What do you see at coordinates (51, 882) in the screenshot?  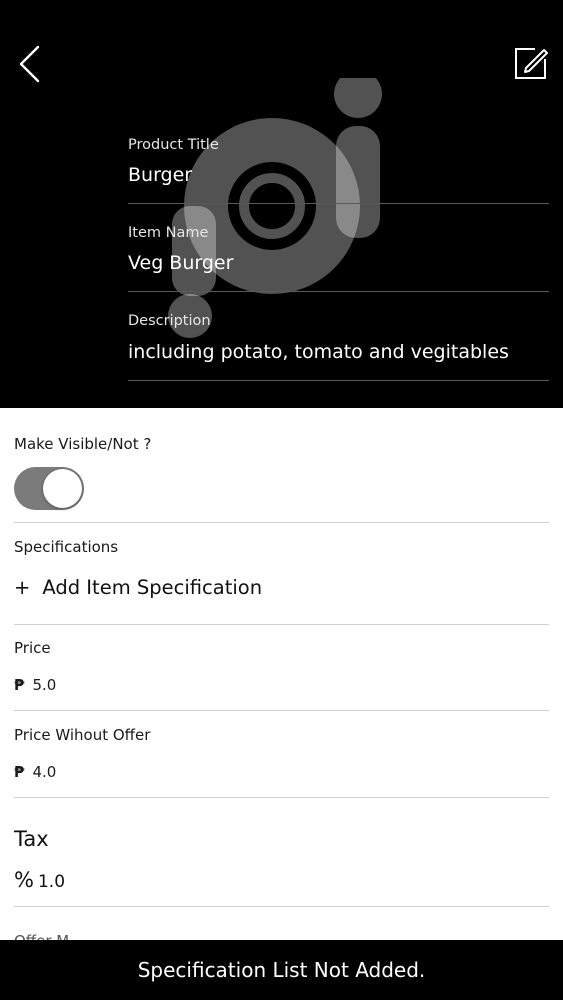 I see `tax-value: 1.0` at bounding box center [51, 882].